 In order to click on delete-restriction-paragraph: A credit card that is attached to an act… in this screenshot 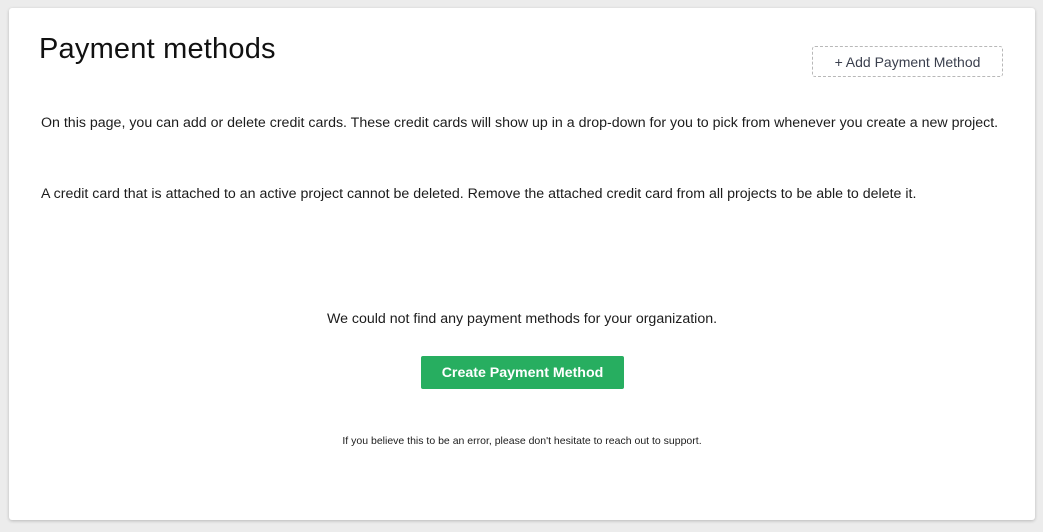, I will do `click(479, 194)`.